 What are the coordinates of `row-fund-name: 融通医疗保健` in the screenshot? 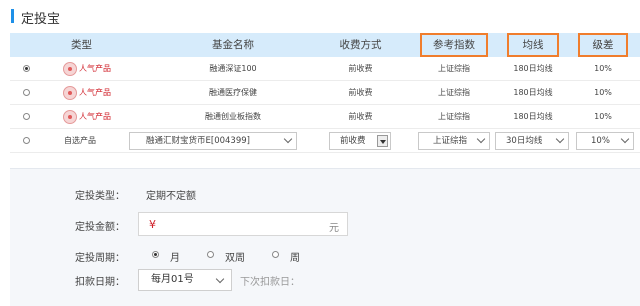 It's located at (233, 92).